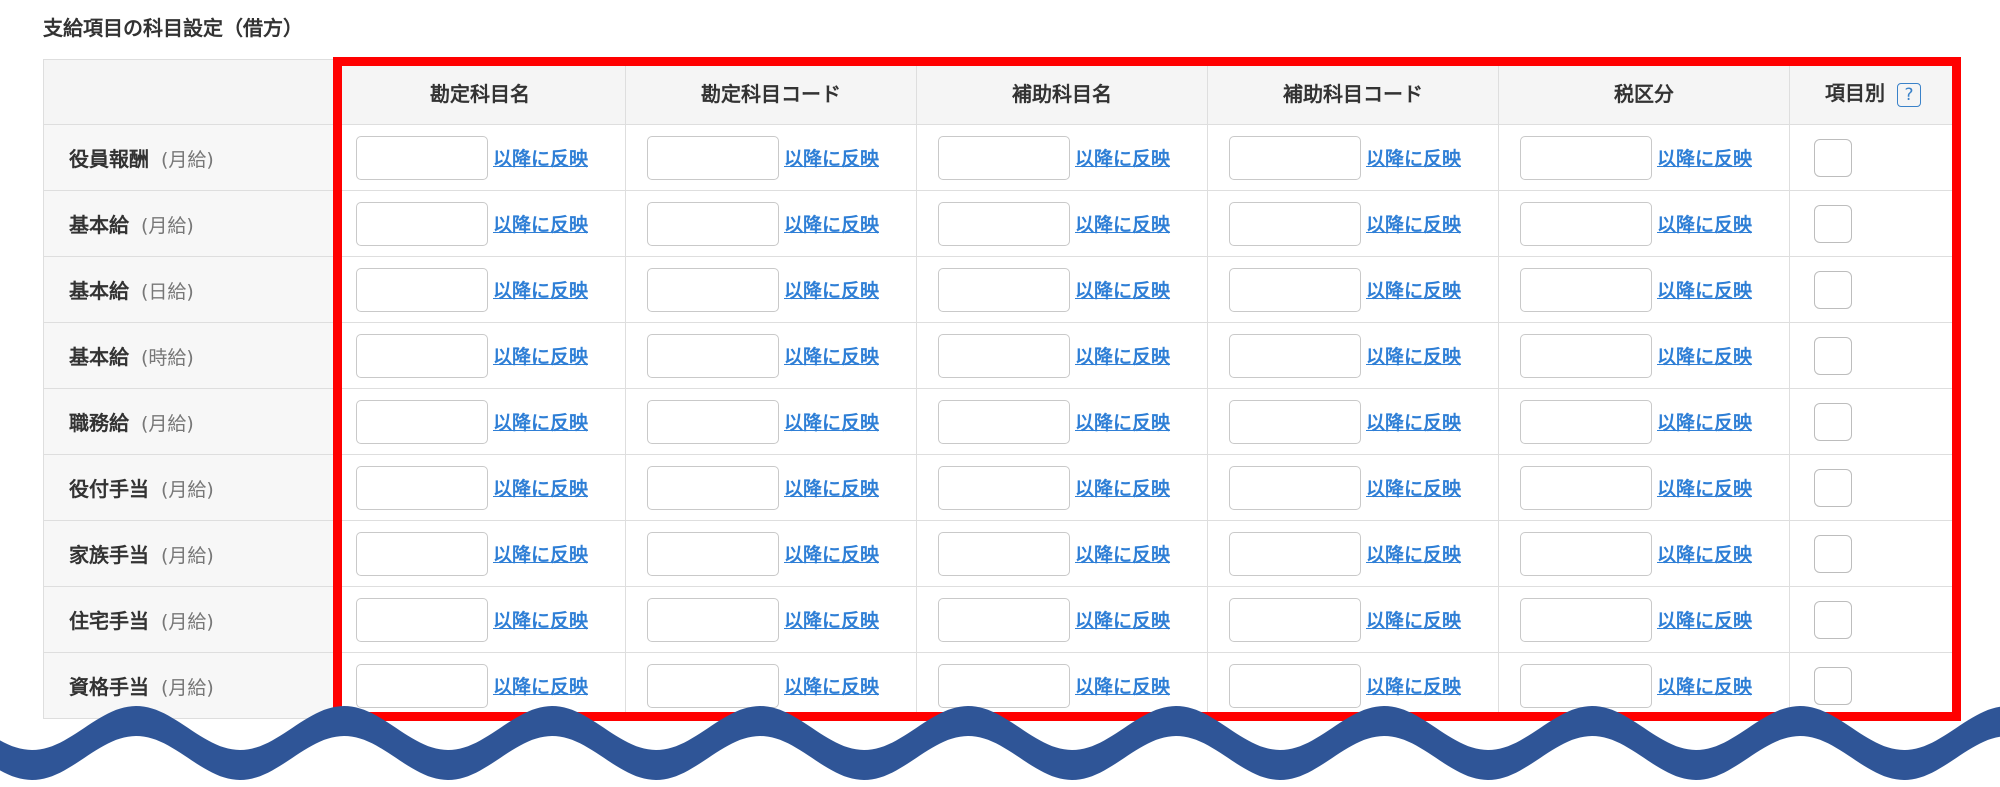  Describe the element at coordinates (187, 490) in the screenshot. I see `row-pay-type: (月給)` at that location.